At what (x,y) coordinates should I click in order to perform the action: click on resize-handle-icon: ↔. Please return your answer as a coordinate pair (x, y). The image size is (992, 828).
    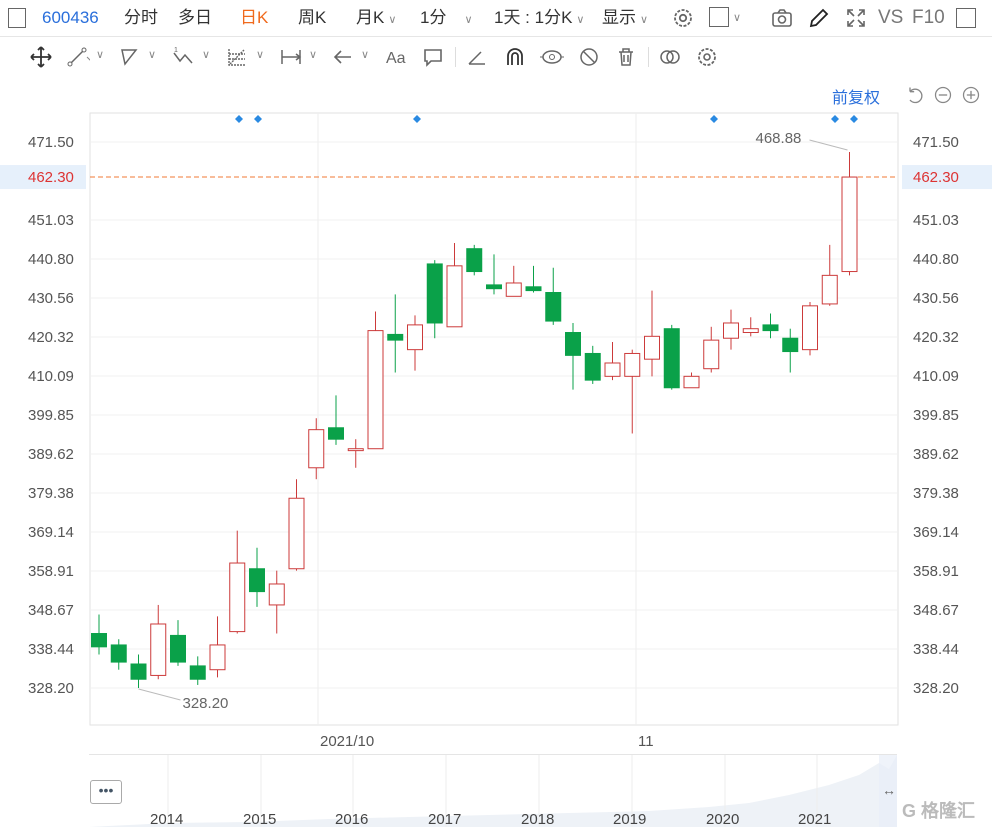
    Looking at the image, I should click on (889, 790).